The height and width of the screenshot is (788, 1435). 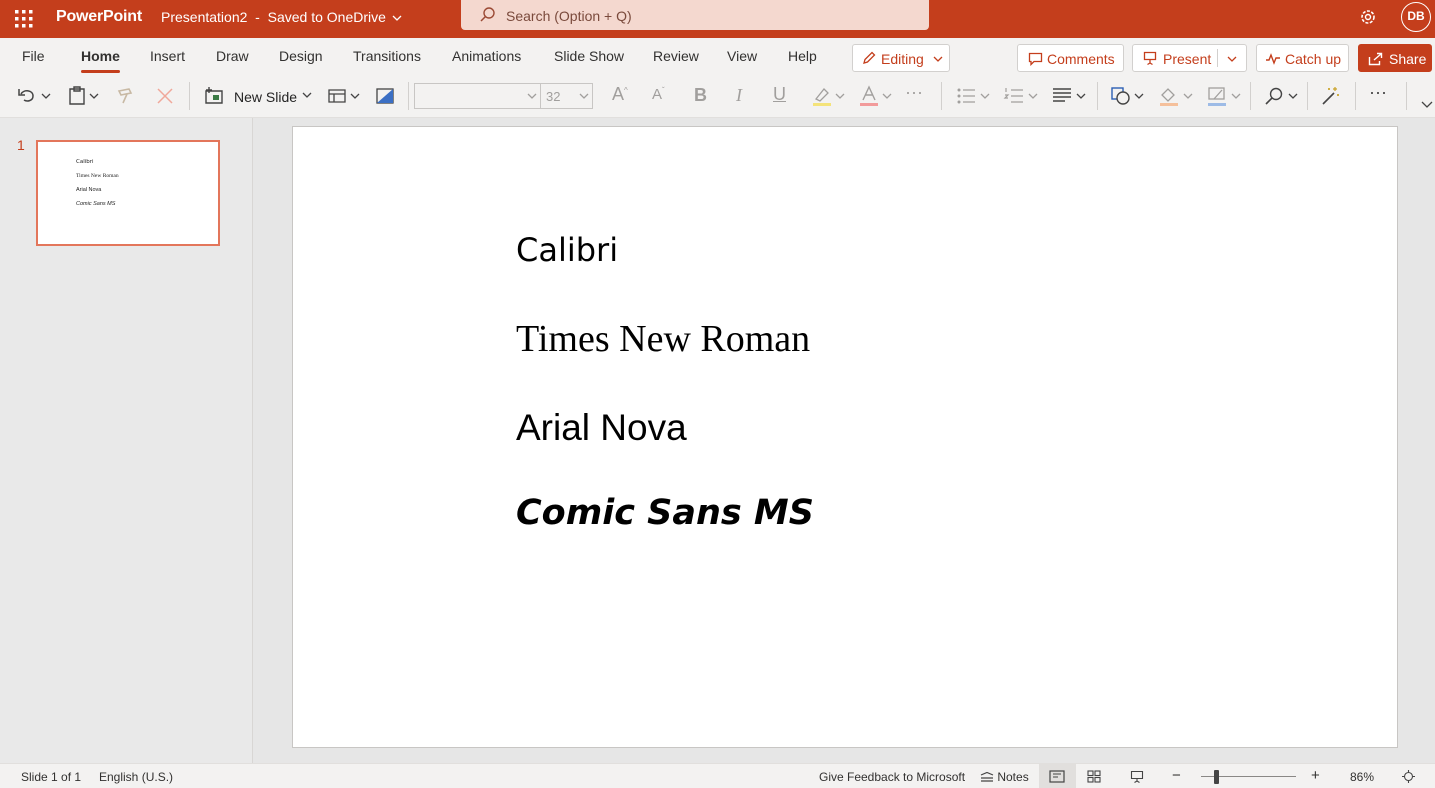 I want to click on slide-text-calibri: Calibri, so click(x=567, y=250).